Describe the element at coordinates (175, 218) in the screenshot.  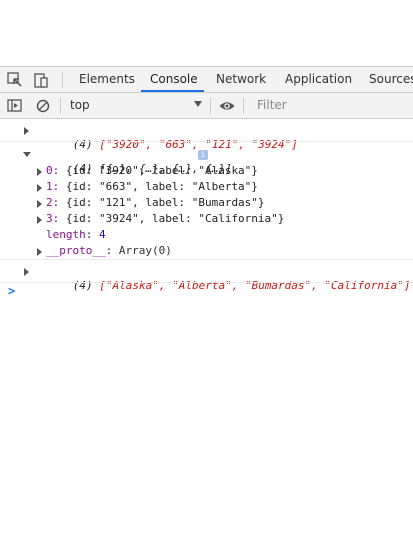
I see `object-preview: {id: "3924", label: "California"}` at that location.